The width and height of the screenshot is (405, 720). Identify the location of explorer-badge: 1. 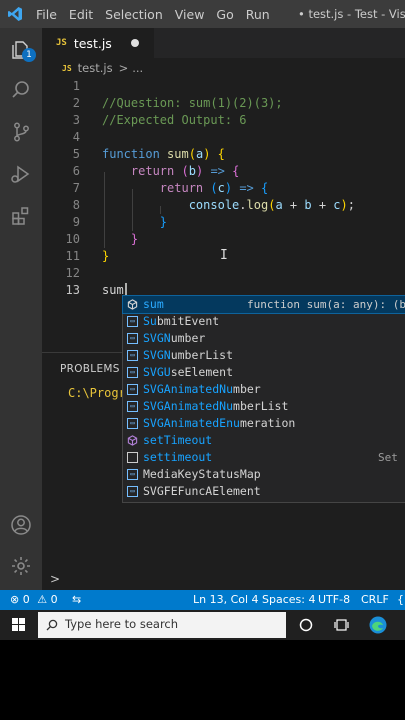
(29, 55).